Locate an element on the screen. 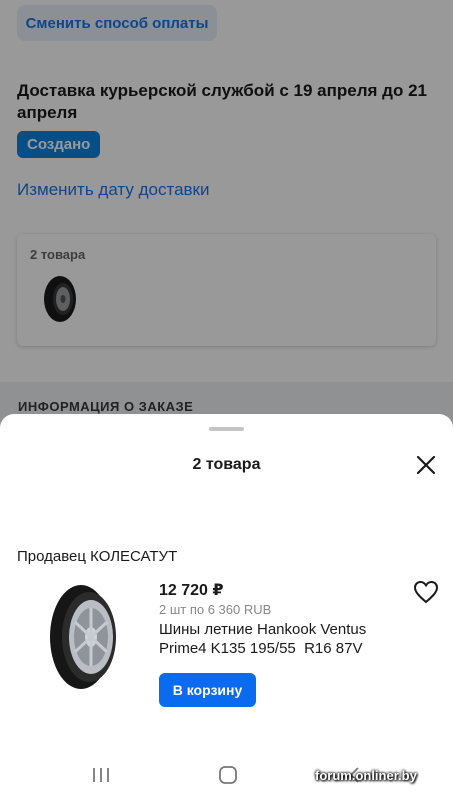 The image size is (453, 800). product-quantity: 2 шт по 6 360 RUB is located at coordinates (215, 609).